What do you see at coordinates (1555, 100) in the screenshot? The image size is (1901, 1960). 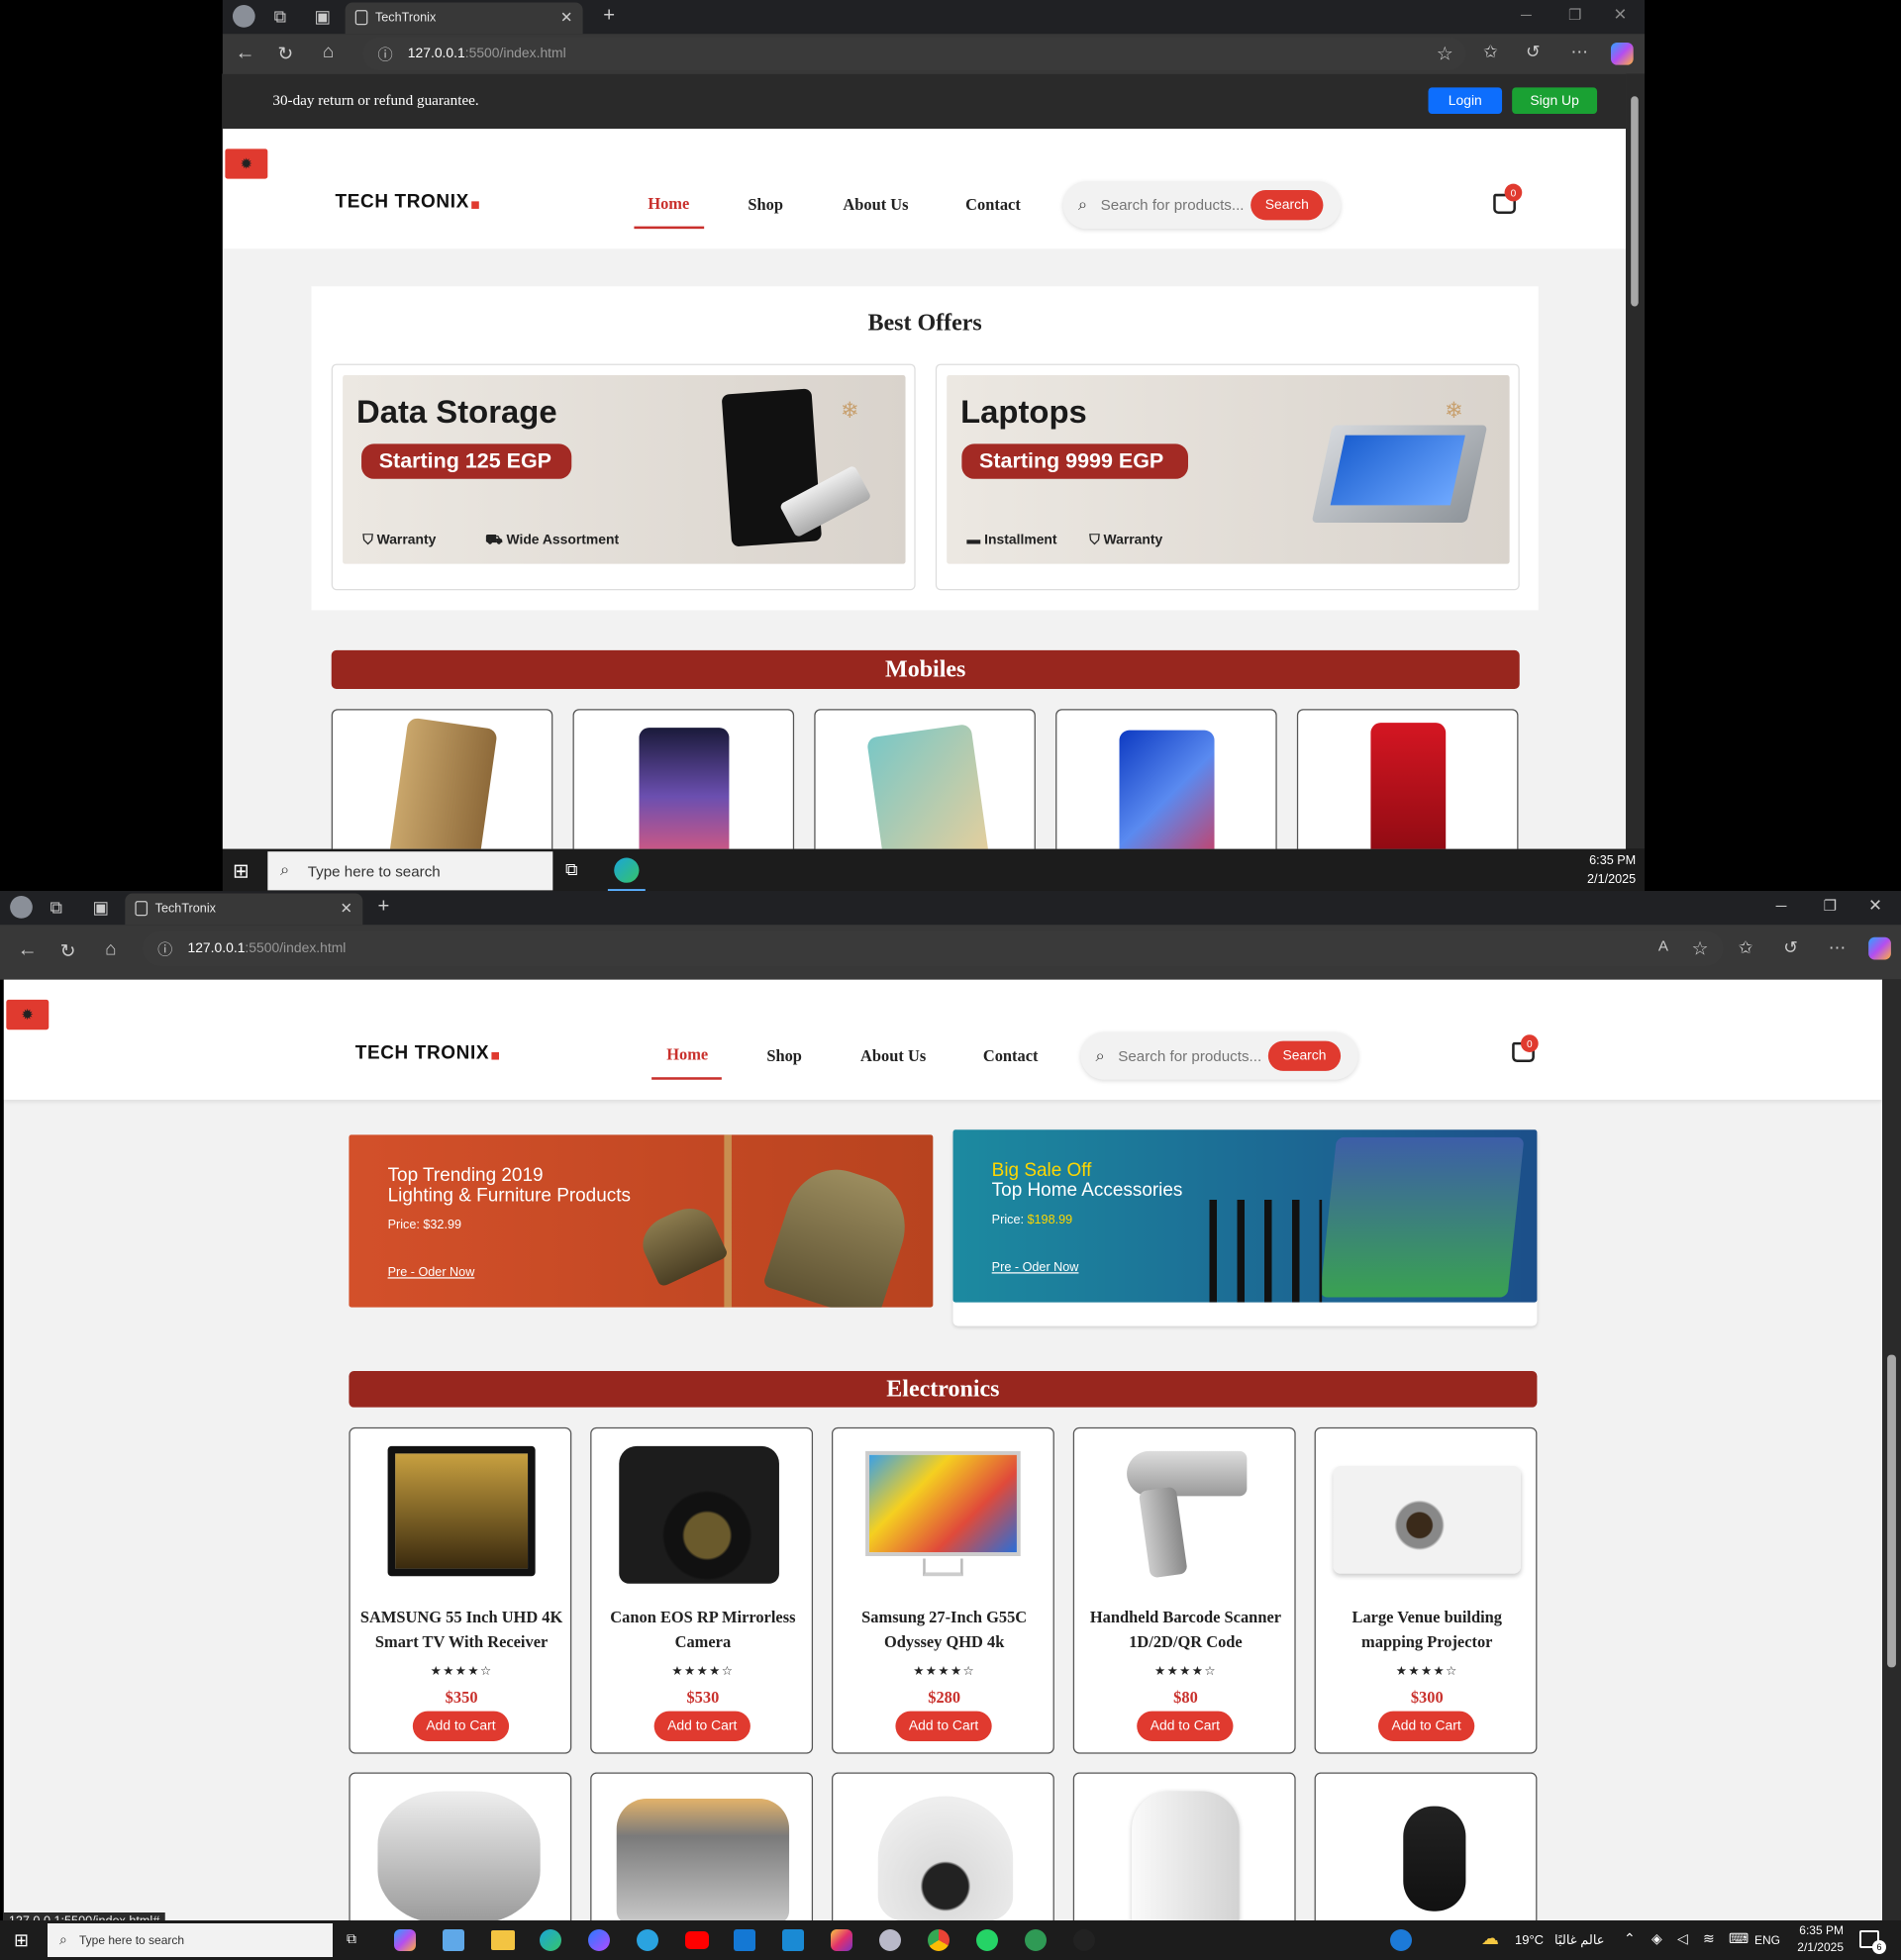 I see `signup-button: Sign Up` at bounding box center [1555, 100].